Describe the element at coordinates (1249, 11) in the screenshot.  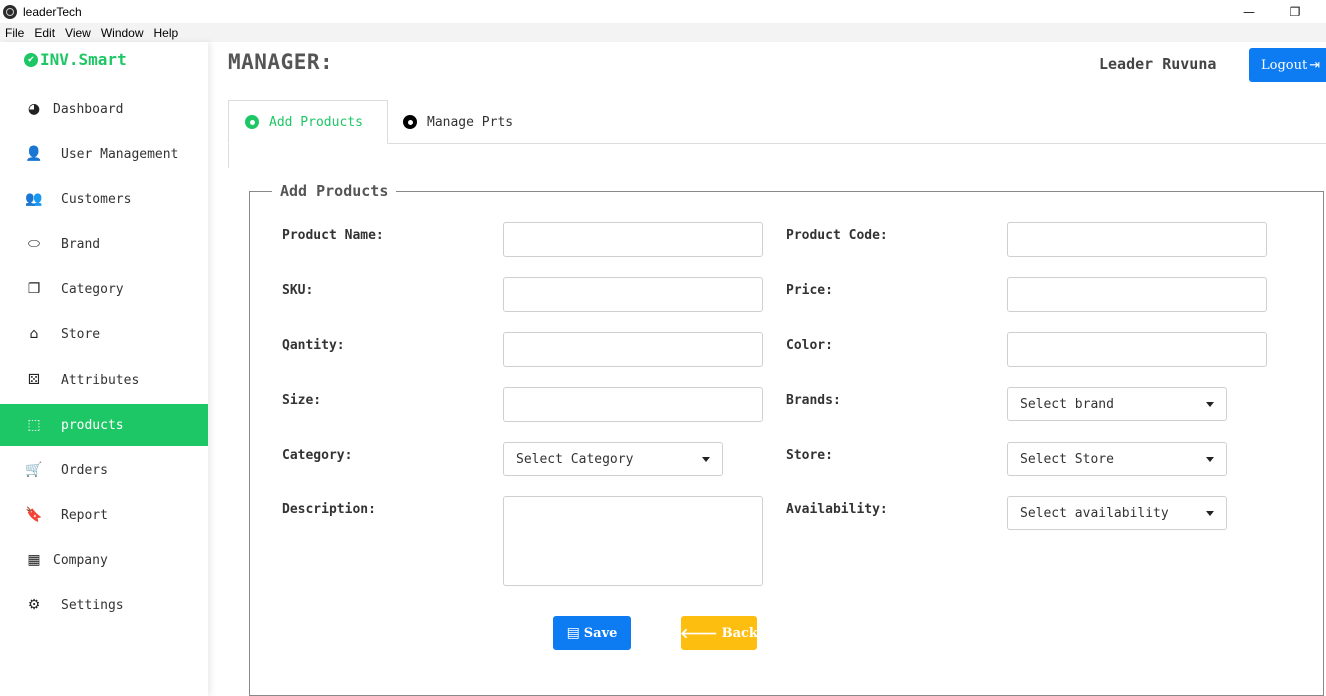
I see `minimize-button: —` at that location.